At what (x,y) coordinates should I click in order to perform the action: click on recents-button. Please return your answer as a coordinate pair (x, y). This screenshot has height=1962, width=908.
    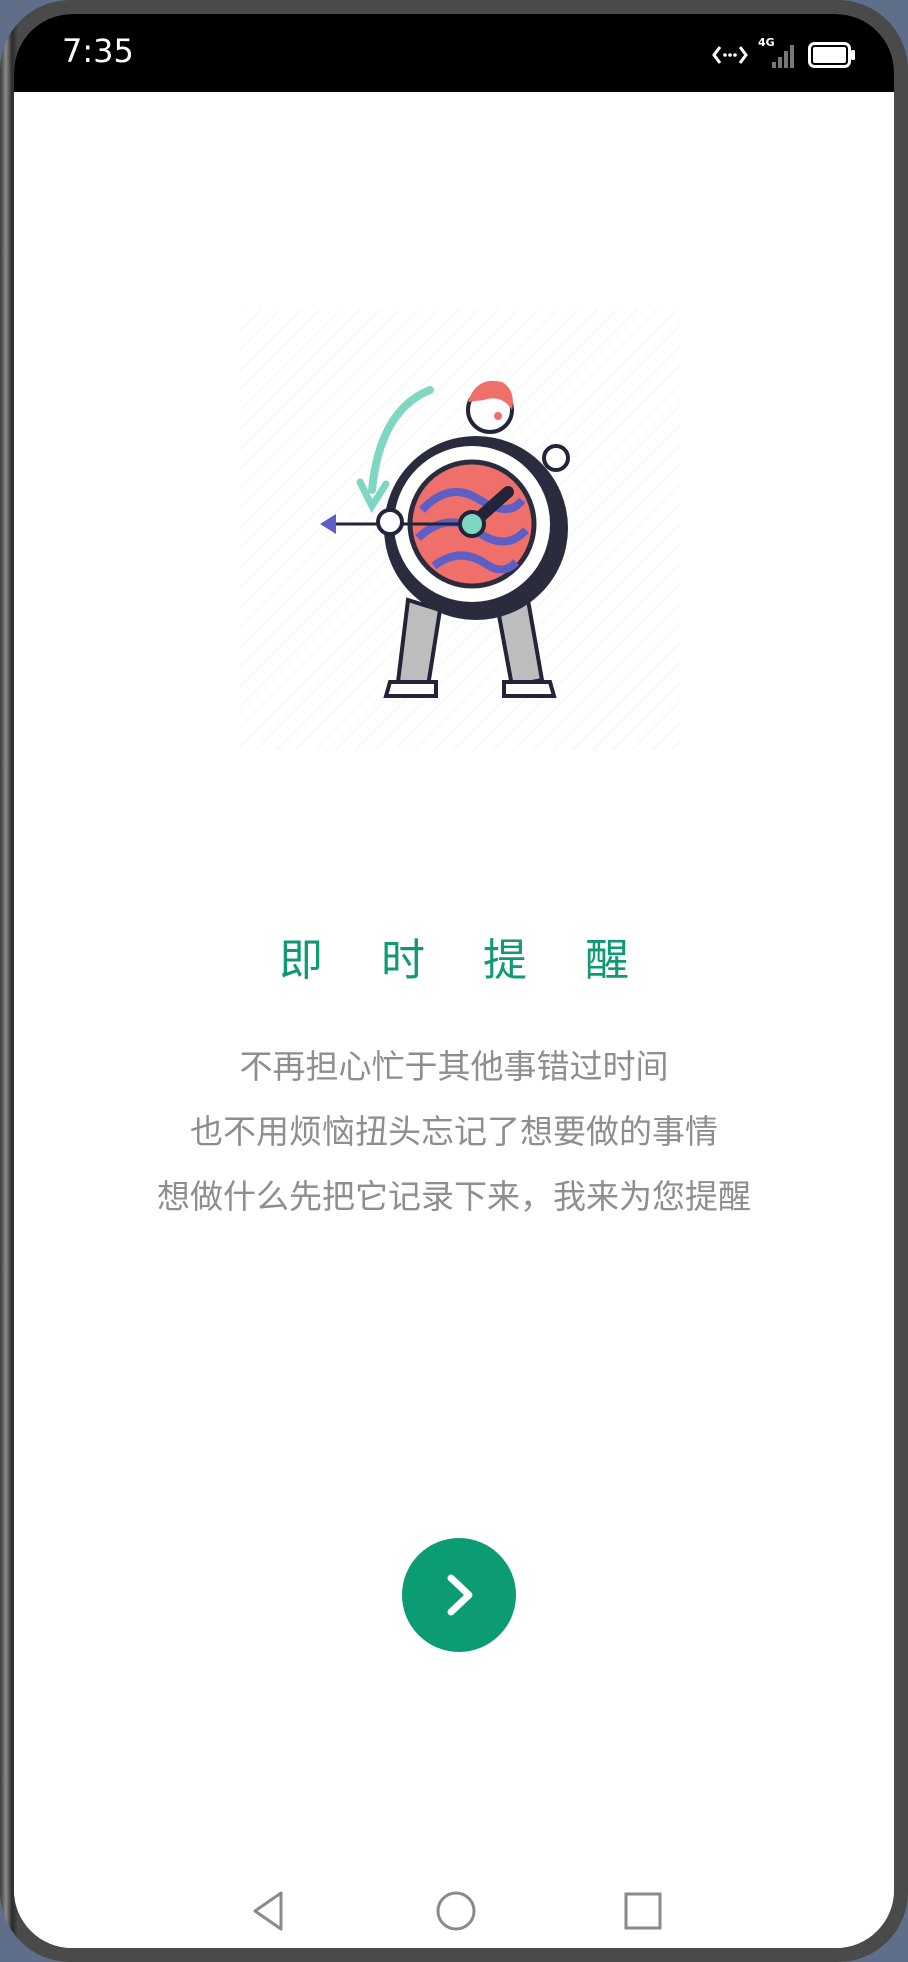
    Looking at the image, I should click on (643, 1911).